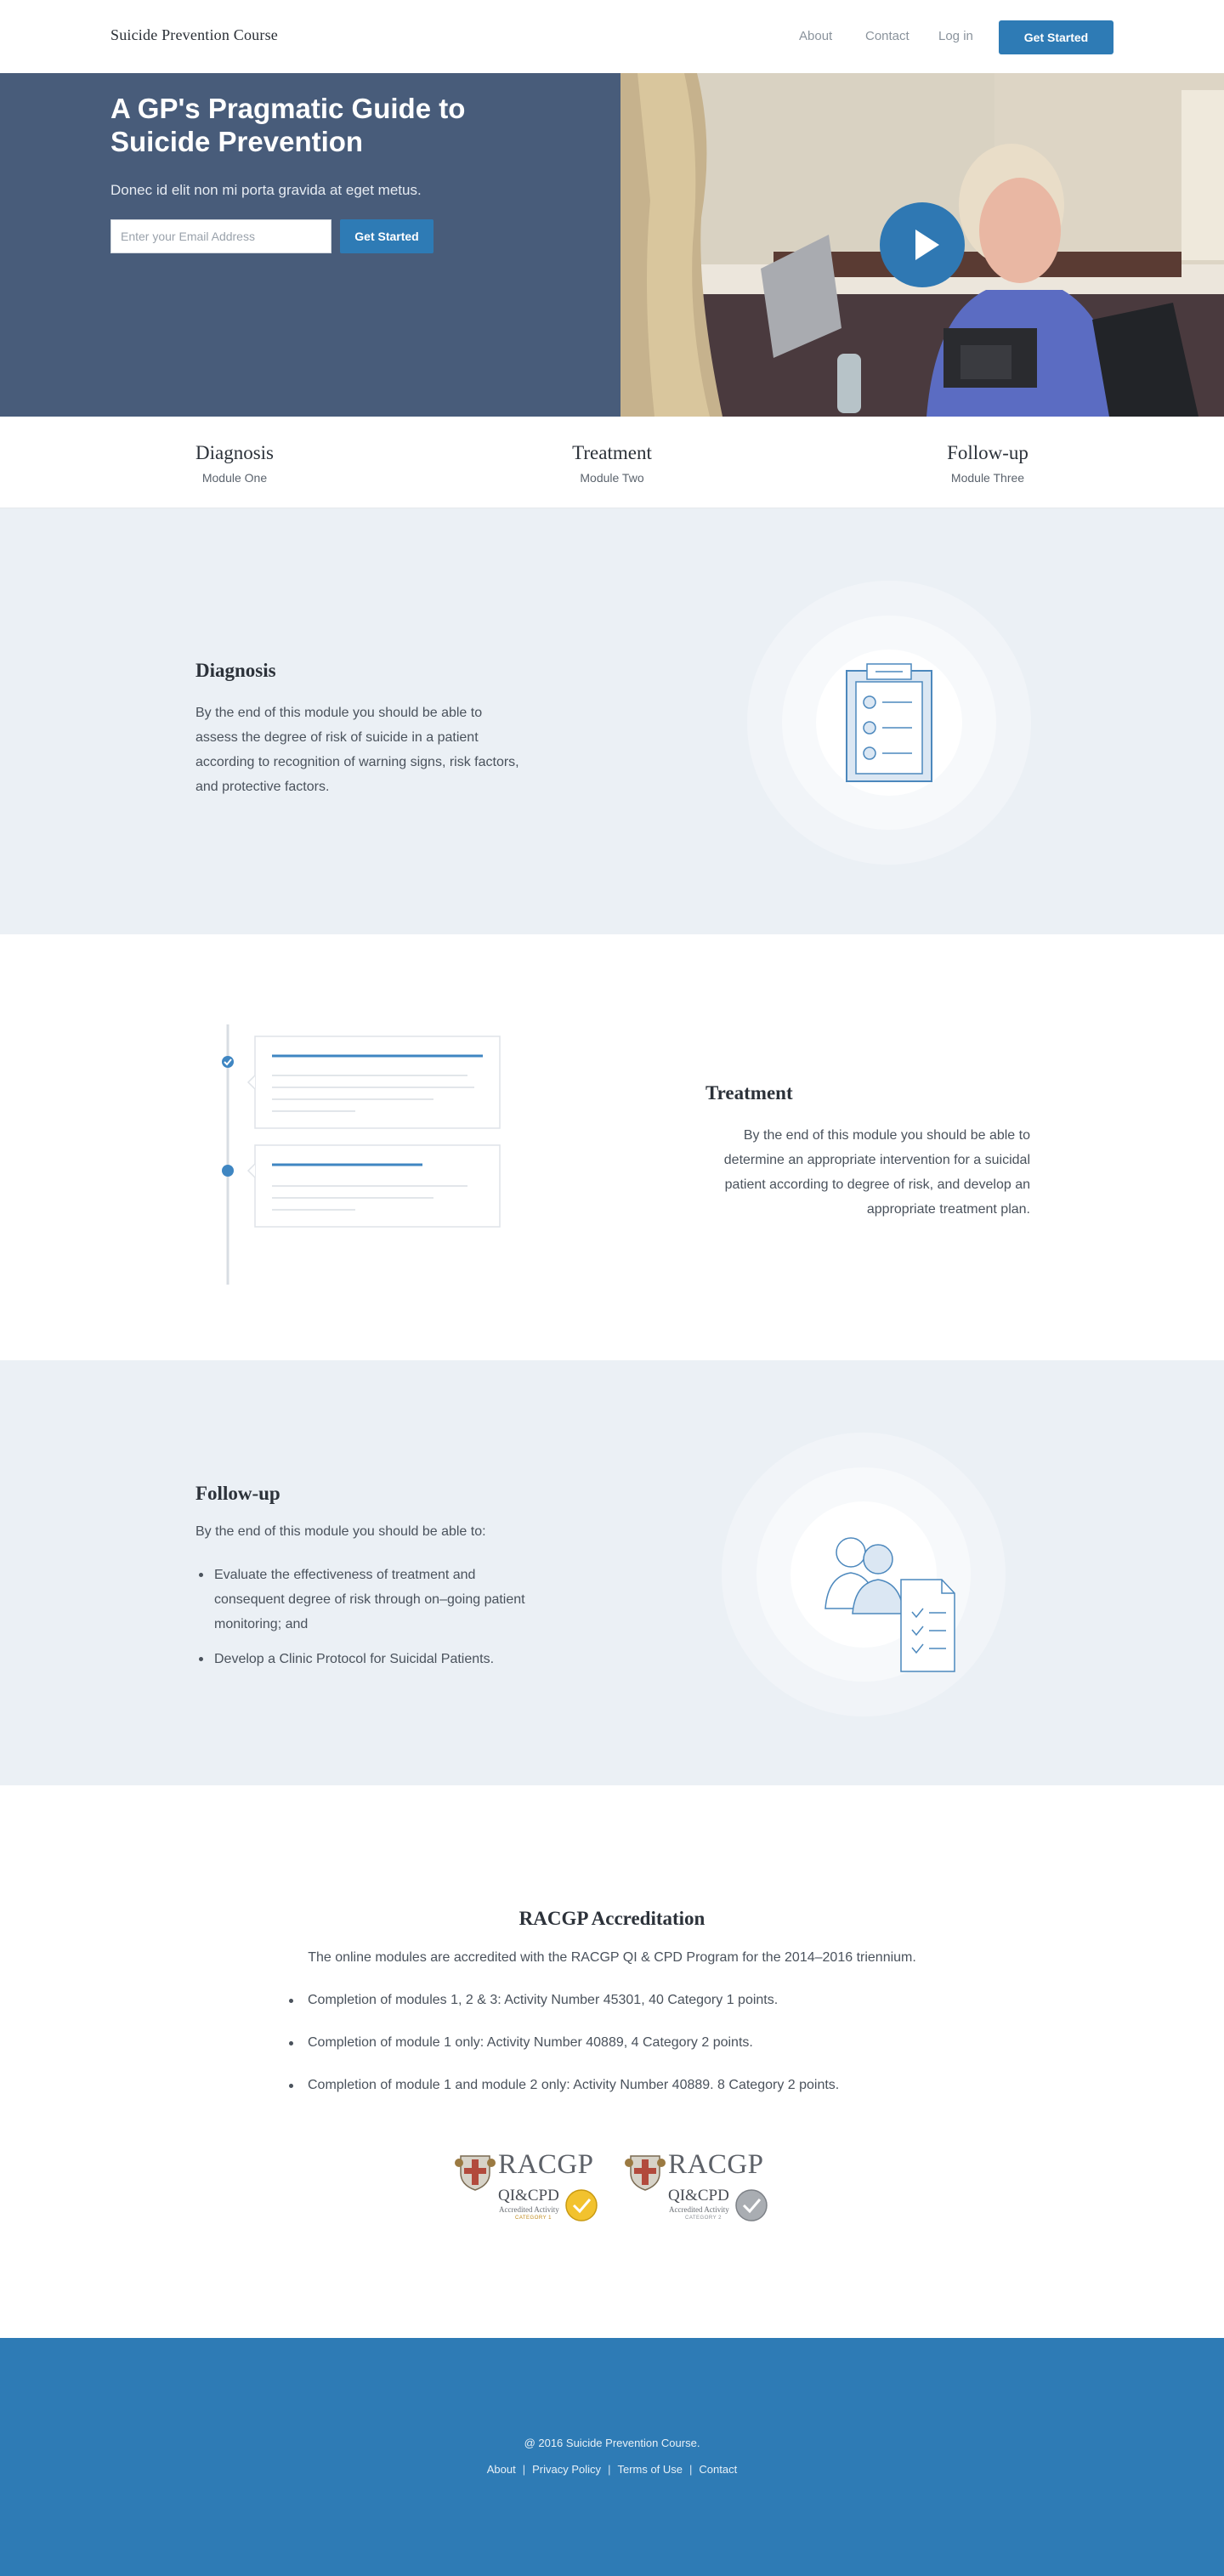  What do you see at coordinates (612, 1919) in the screenshot?
I see `accreditation-heading: RACGP Accreditation` at bounding box center [612, 1919].